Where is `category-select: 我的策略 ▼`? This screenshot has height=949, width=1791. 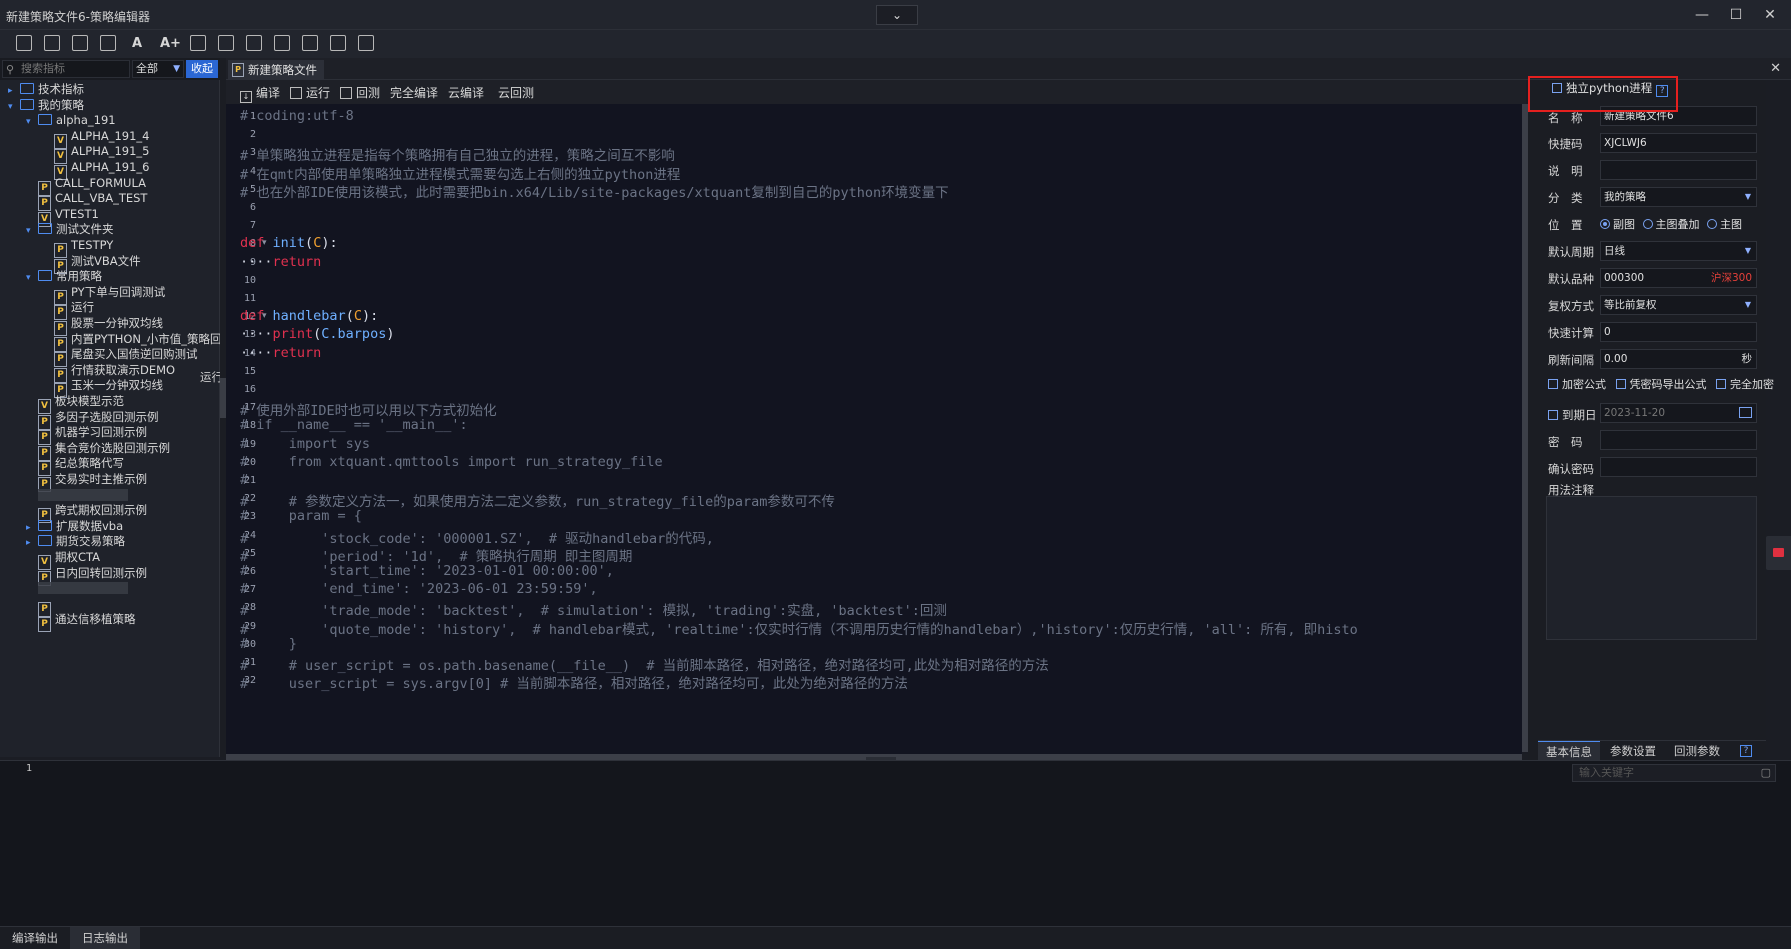
category-select: 我的策略 ▼ is located at coordinates (1678, 197).